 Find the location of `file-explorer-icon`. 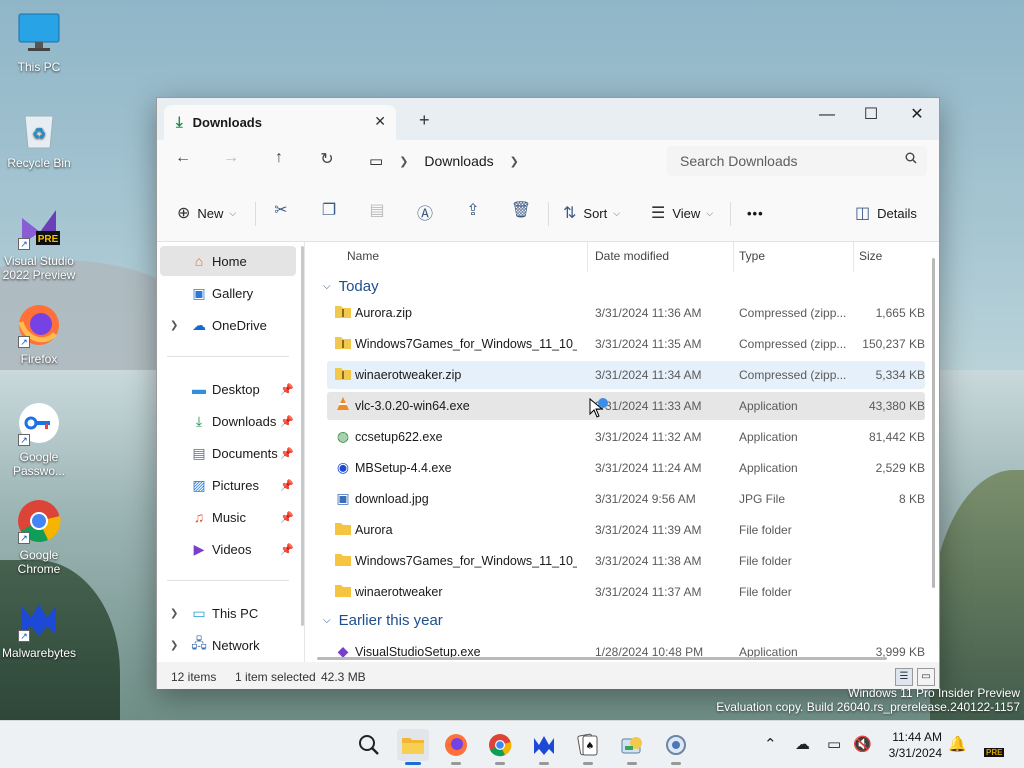

file-explorer-icon is located at coordinates (413, 747).